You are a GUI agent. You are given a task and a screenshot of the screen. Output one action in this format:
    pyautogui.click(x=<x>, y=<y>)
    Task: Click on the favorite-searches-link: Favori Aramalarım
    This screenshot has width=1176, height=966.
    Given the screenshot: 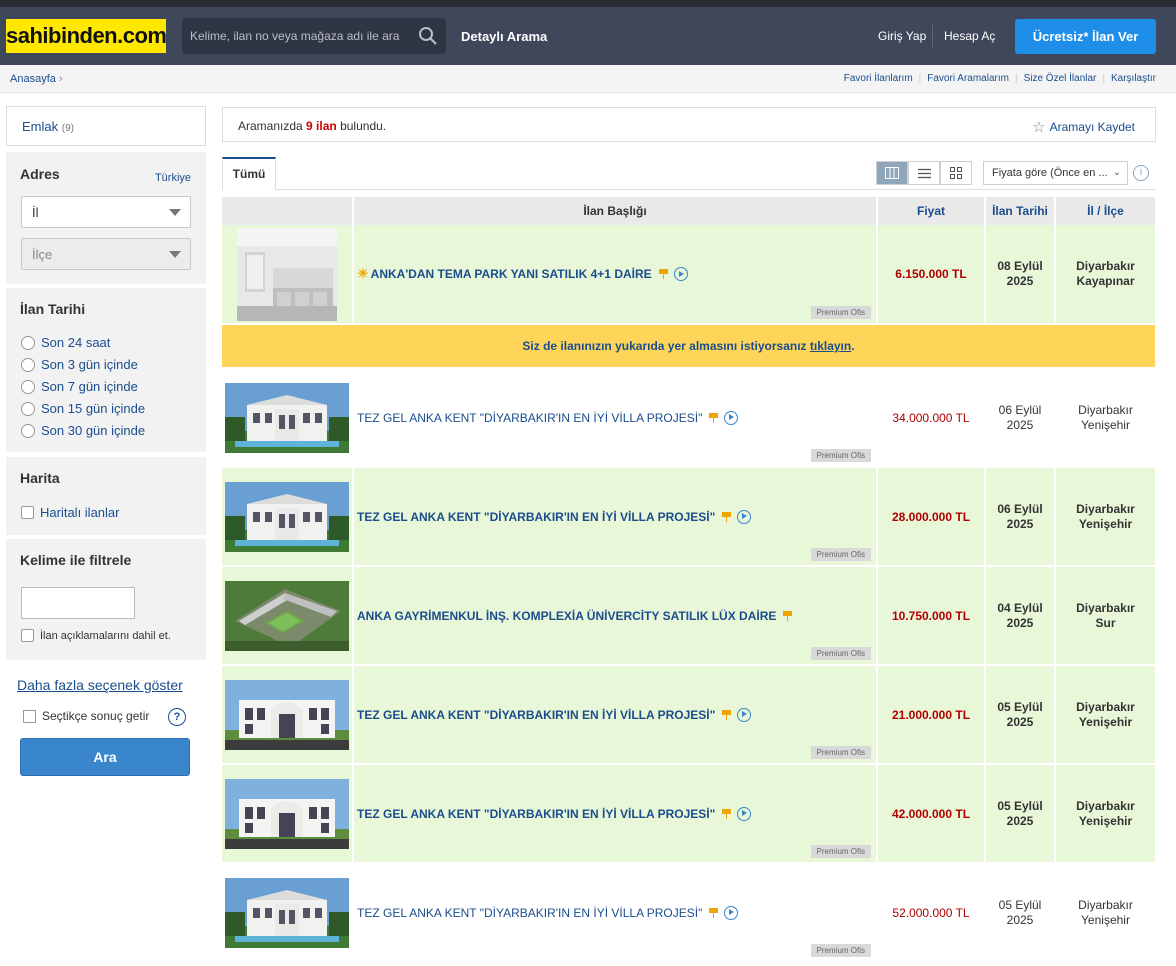 What is the action you would take?
    pyautogui.click(x=968, y=78)
    